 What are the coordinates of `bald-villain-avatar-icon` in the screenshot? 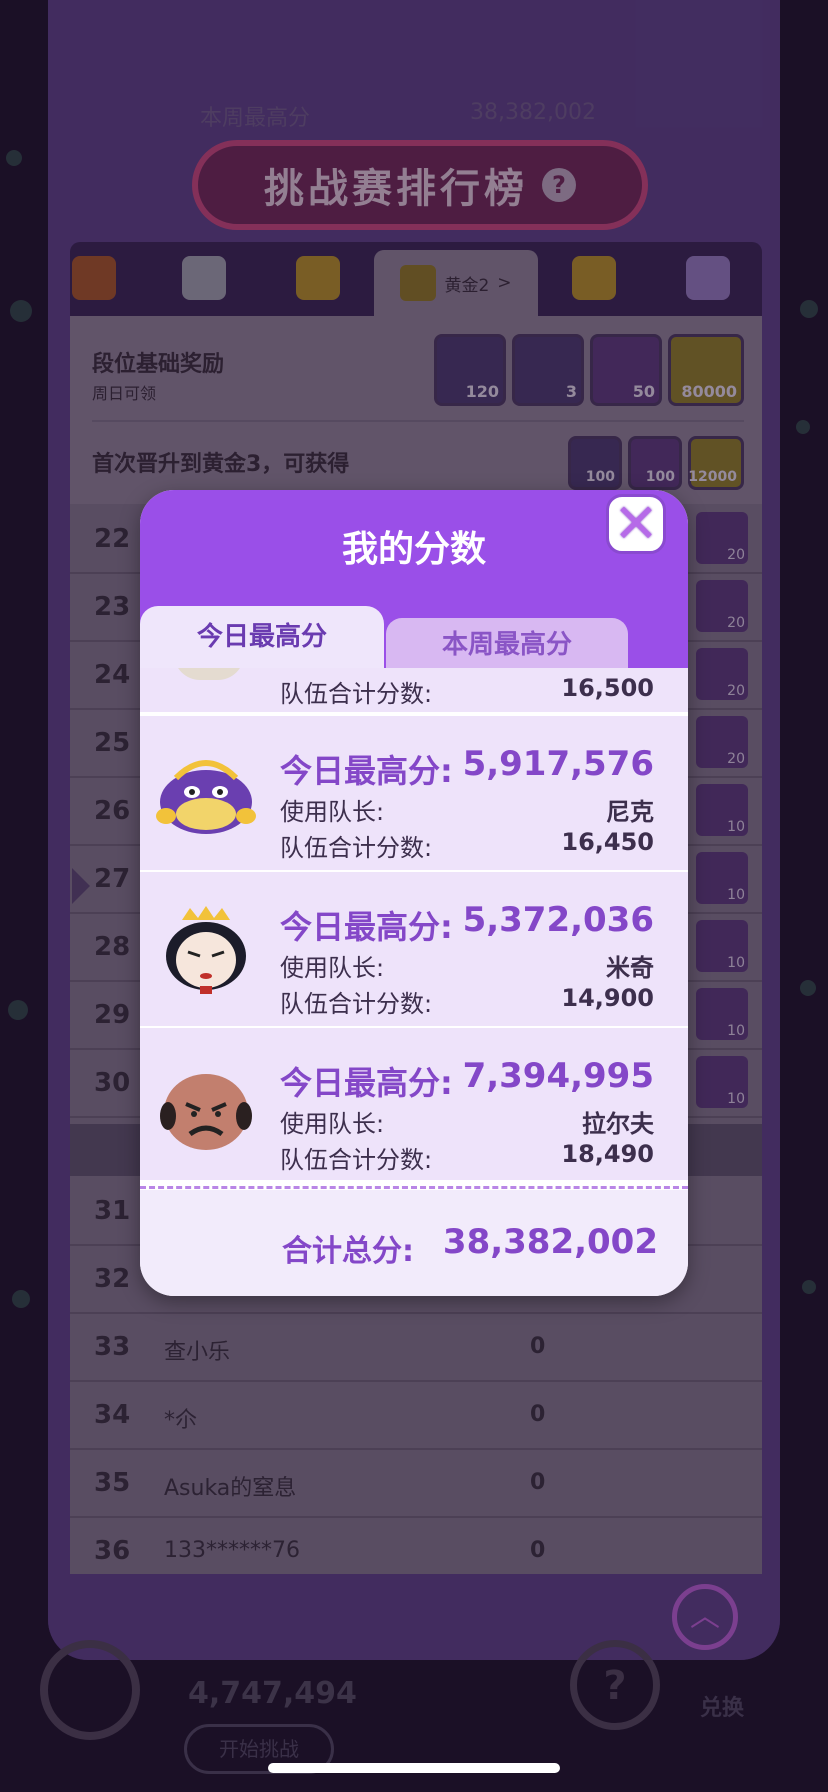 It's located at (206, 1112).